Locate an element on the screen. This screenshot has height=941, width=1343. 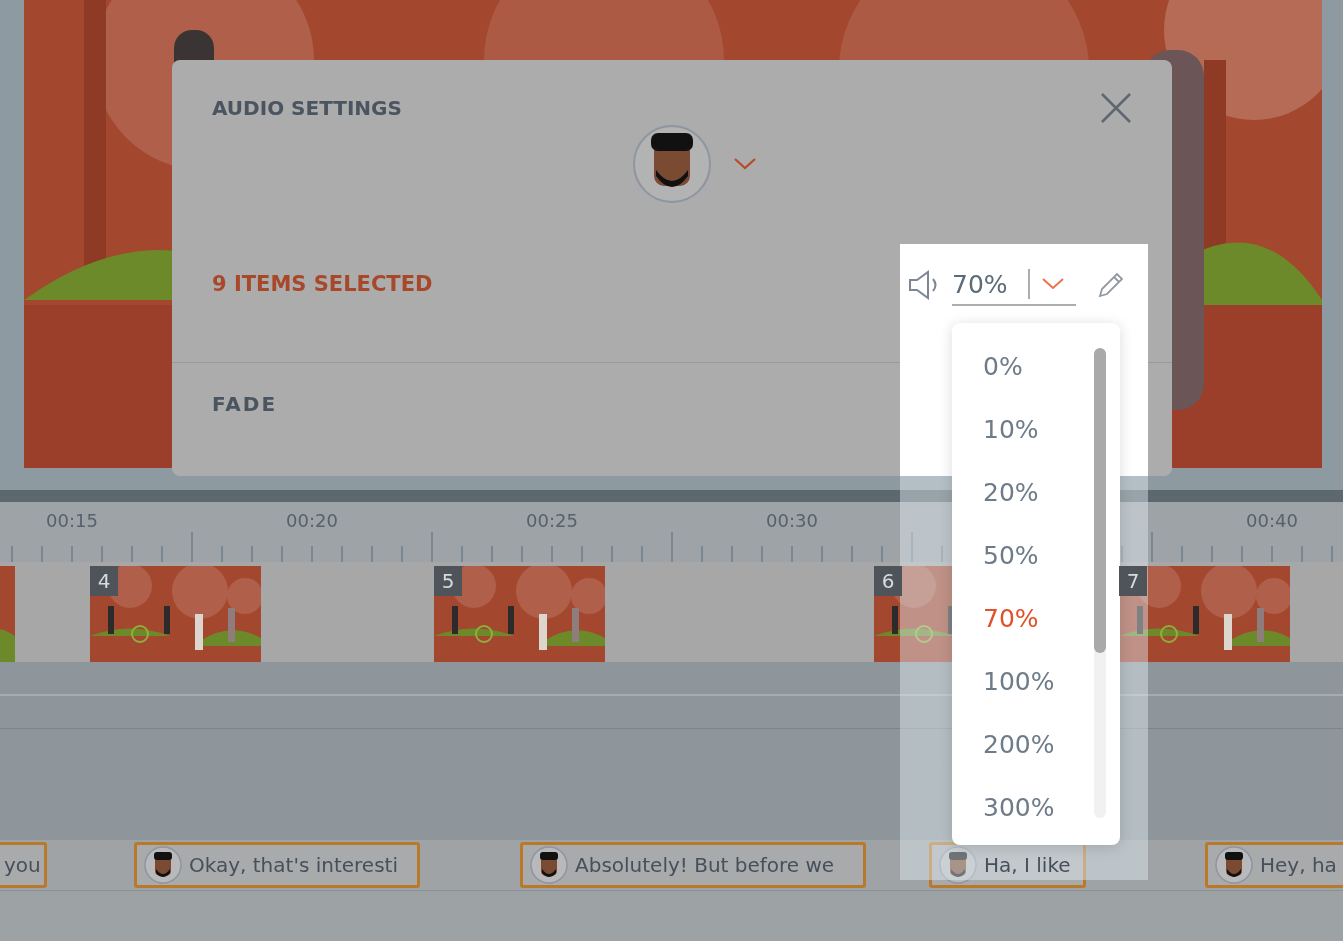
pencil-icon is located at coordinates (1111, 285).